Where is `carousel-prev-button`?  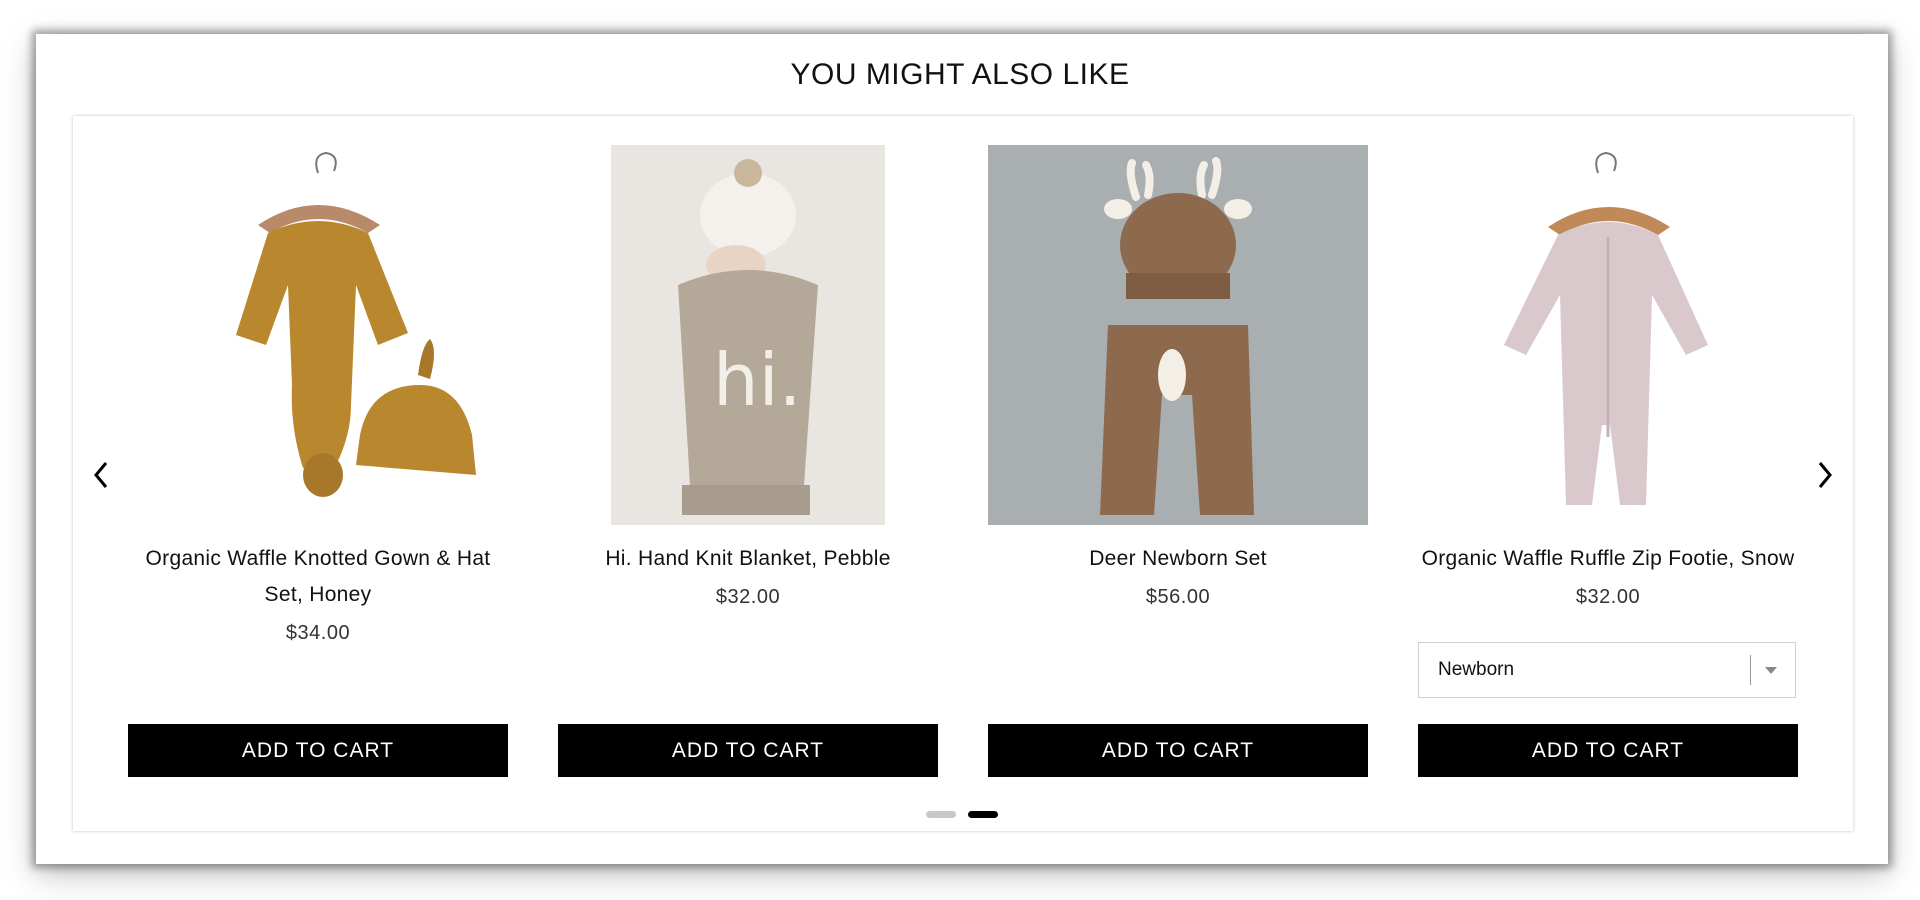 carousel-prev-button is located at coordinates (101, 475).